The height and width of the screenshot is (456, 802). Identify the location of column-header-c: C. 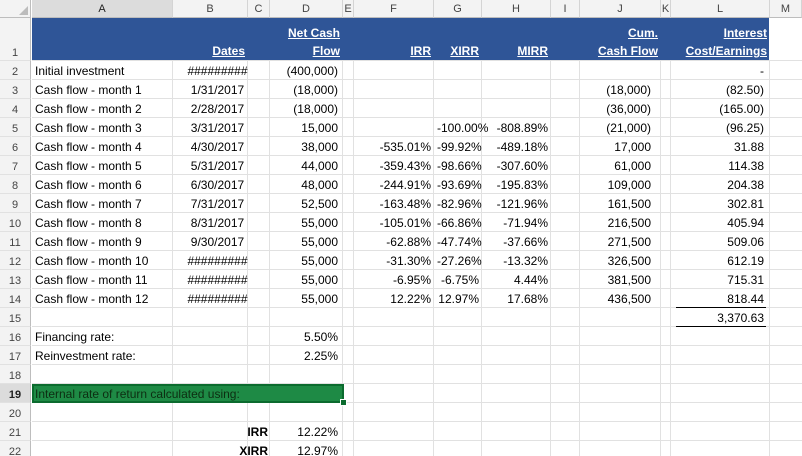
(259, 9).